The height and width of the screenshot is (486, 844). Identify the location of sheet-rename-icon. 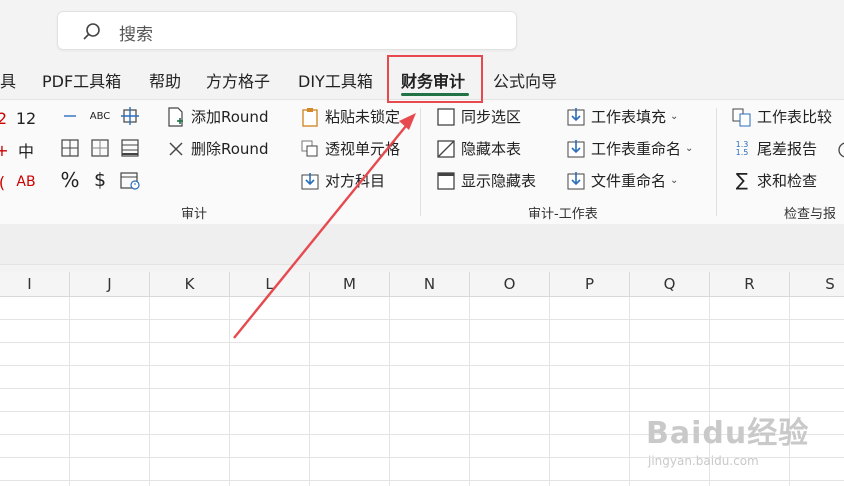
(576, 149).